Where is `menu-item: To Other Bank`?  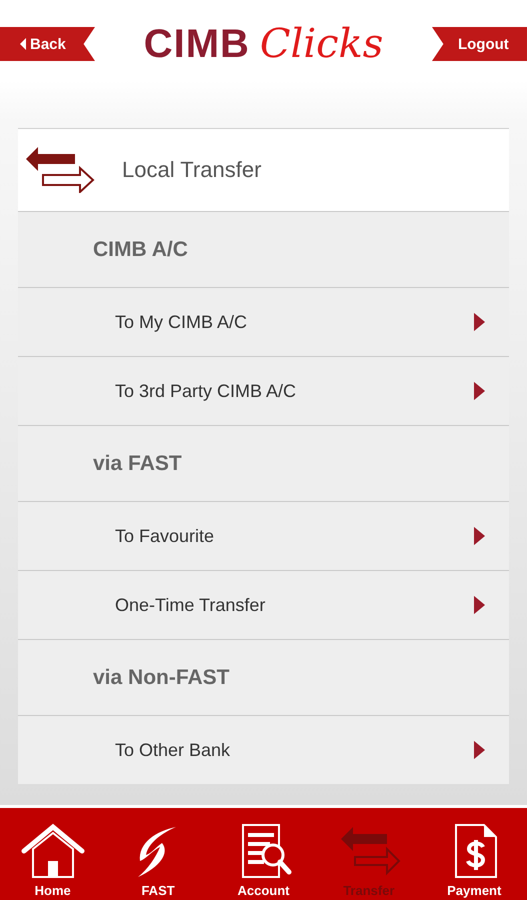 menu-item: To Other Bank is located at coordinates (263, 750).